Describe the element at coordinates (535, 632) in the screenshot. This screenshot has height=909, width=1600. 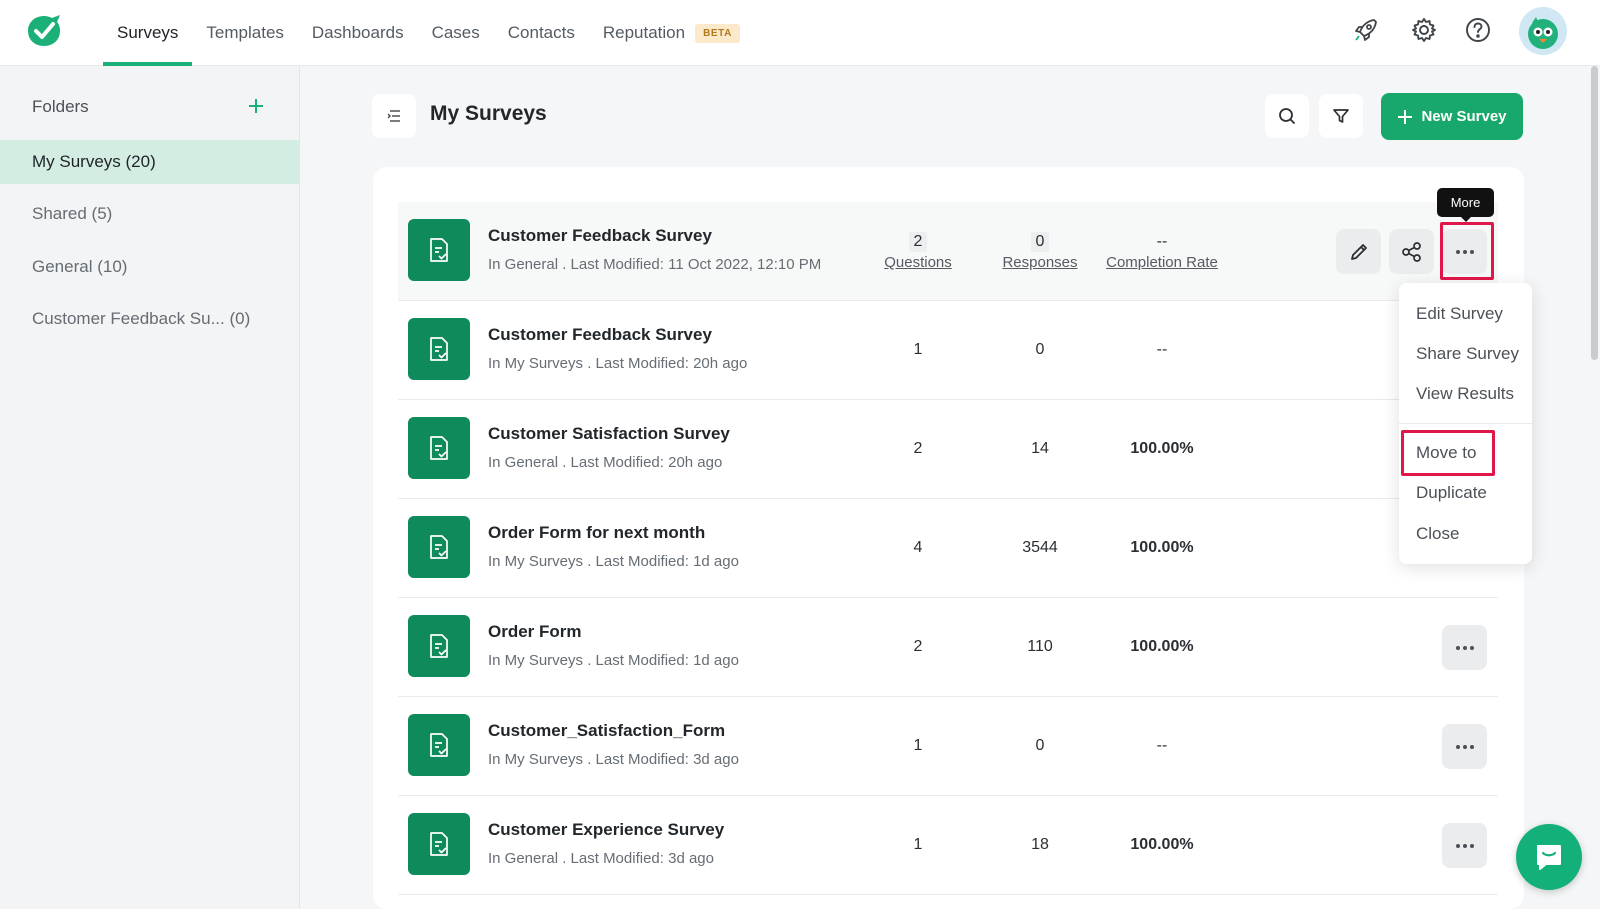
I see `survey-name: Order Form` at that location.